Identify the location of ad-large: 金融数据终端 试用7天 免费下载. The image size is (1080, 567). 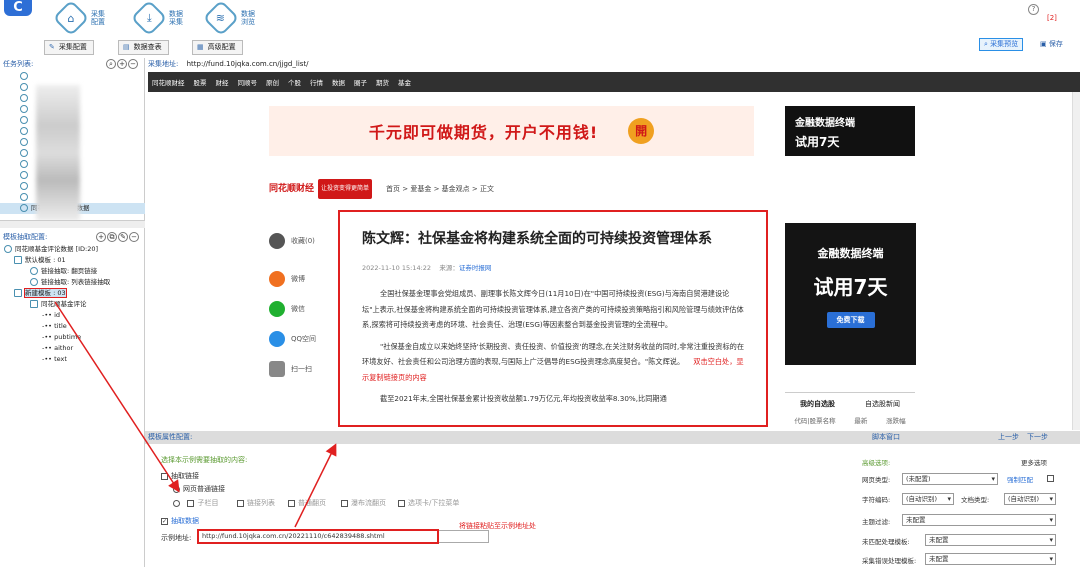
(850, 294).